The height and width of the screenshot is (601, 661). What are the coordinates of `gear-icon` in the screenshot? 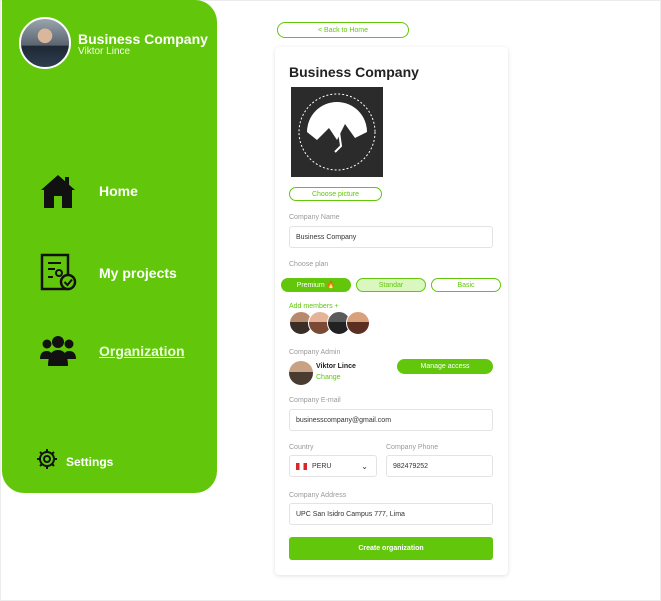 It's located at (47, 461).